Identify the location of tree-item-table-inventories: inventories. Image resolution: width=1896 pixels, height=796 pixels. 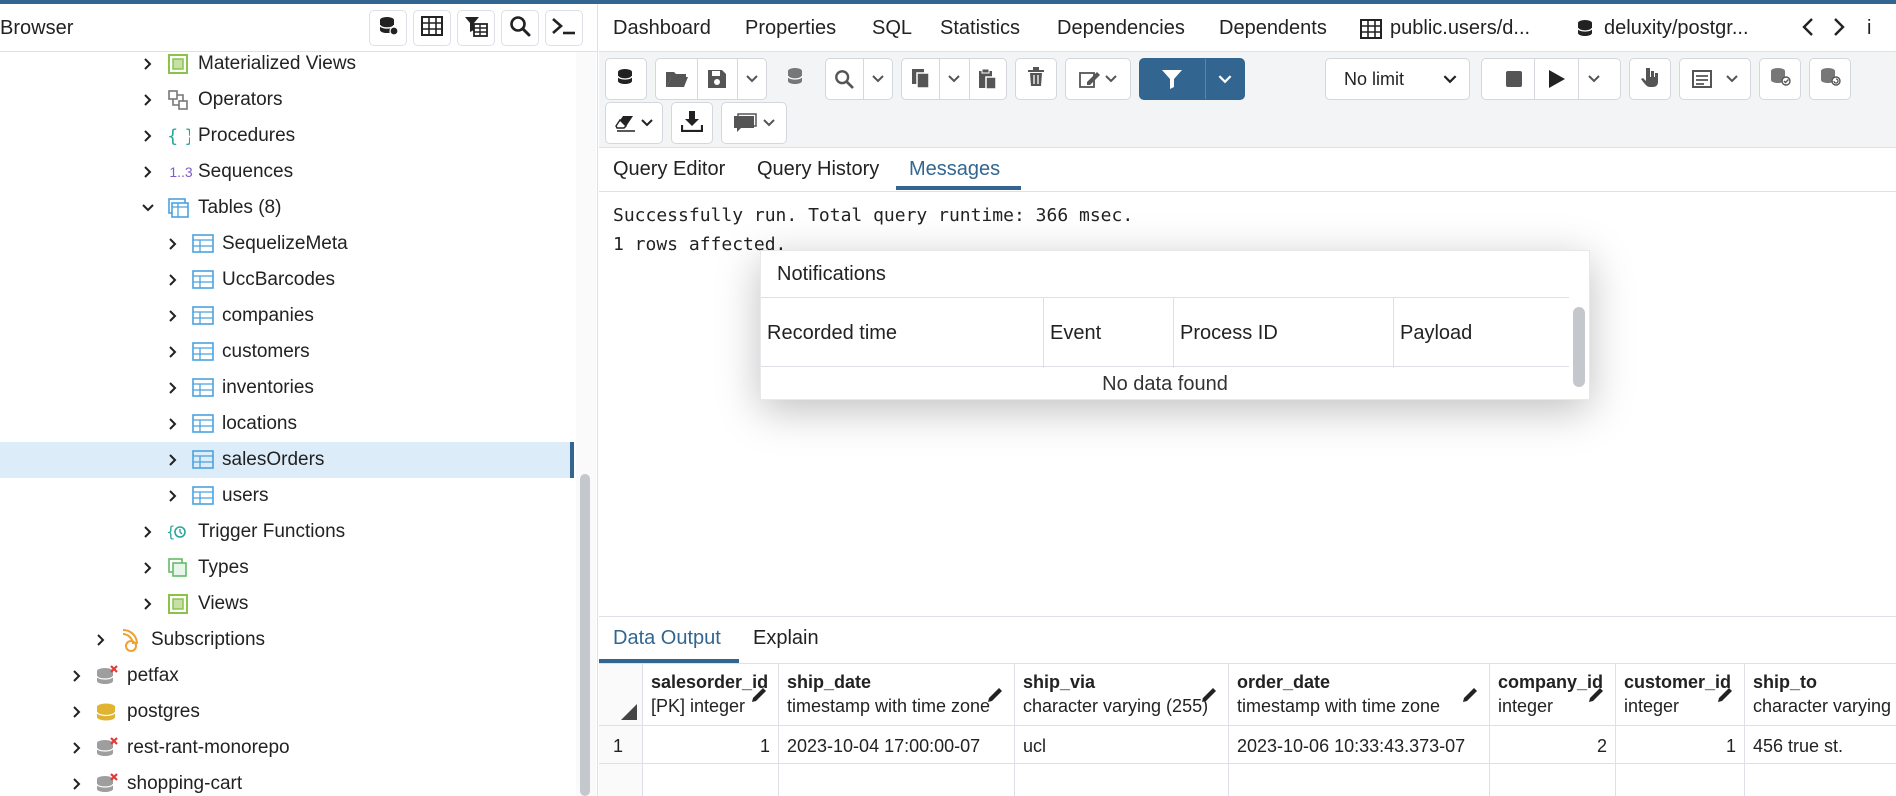
(287, 388).